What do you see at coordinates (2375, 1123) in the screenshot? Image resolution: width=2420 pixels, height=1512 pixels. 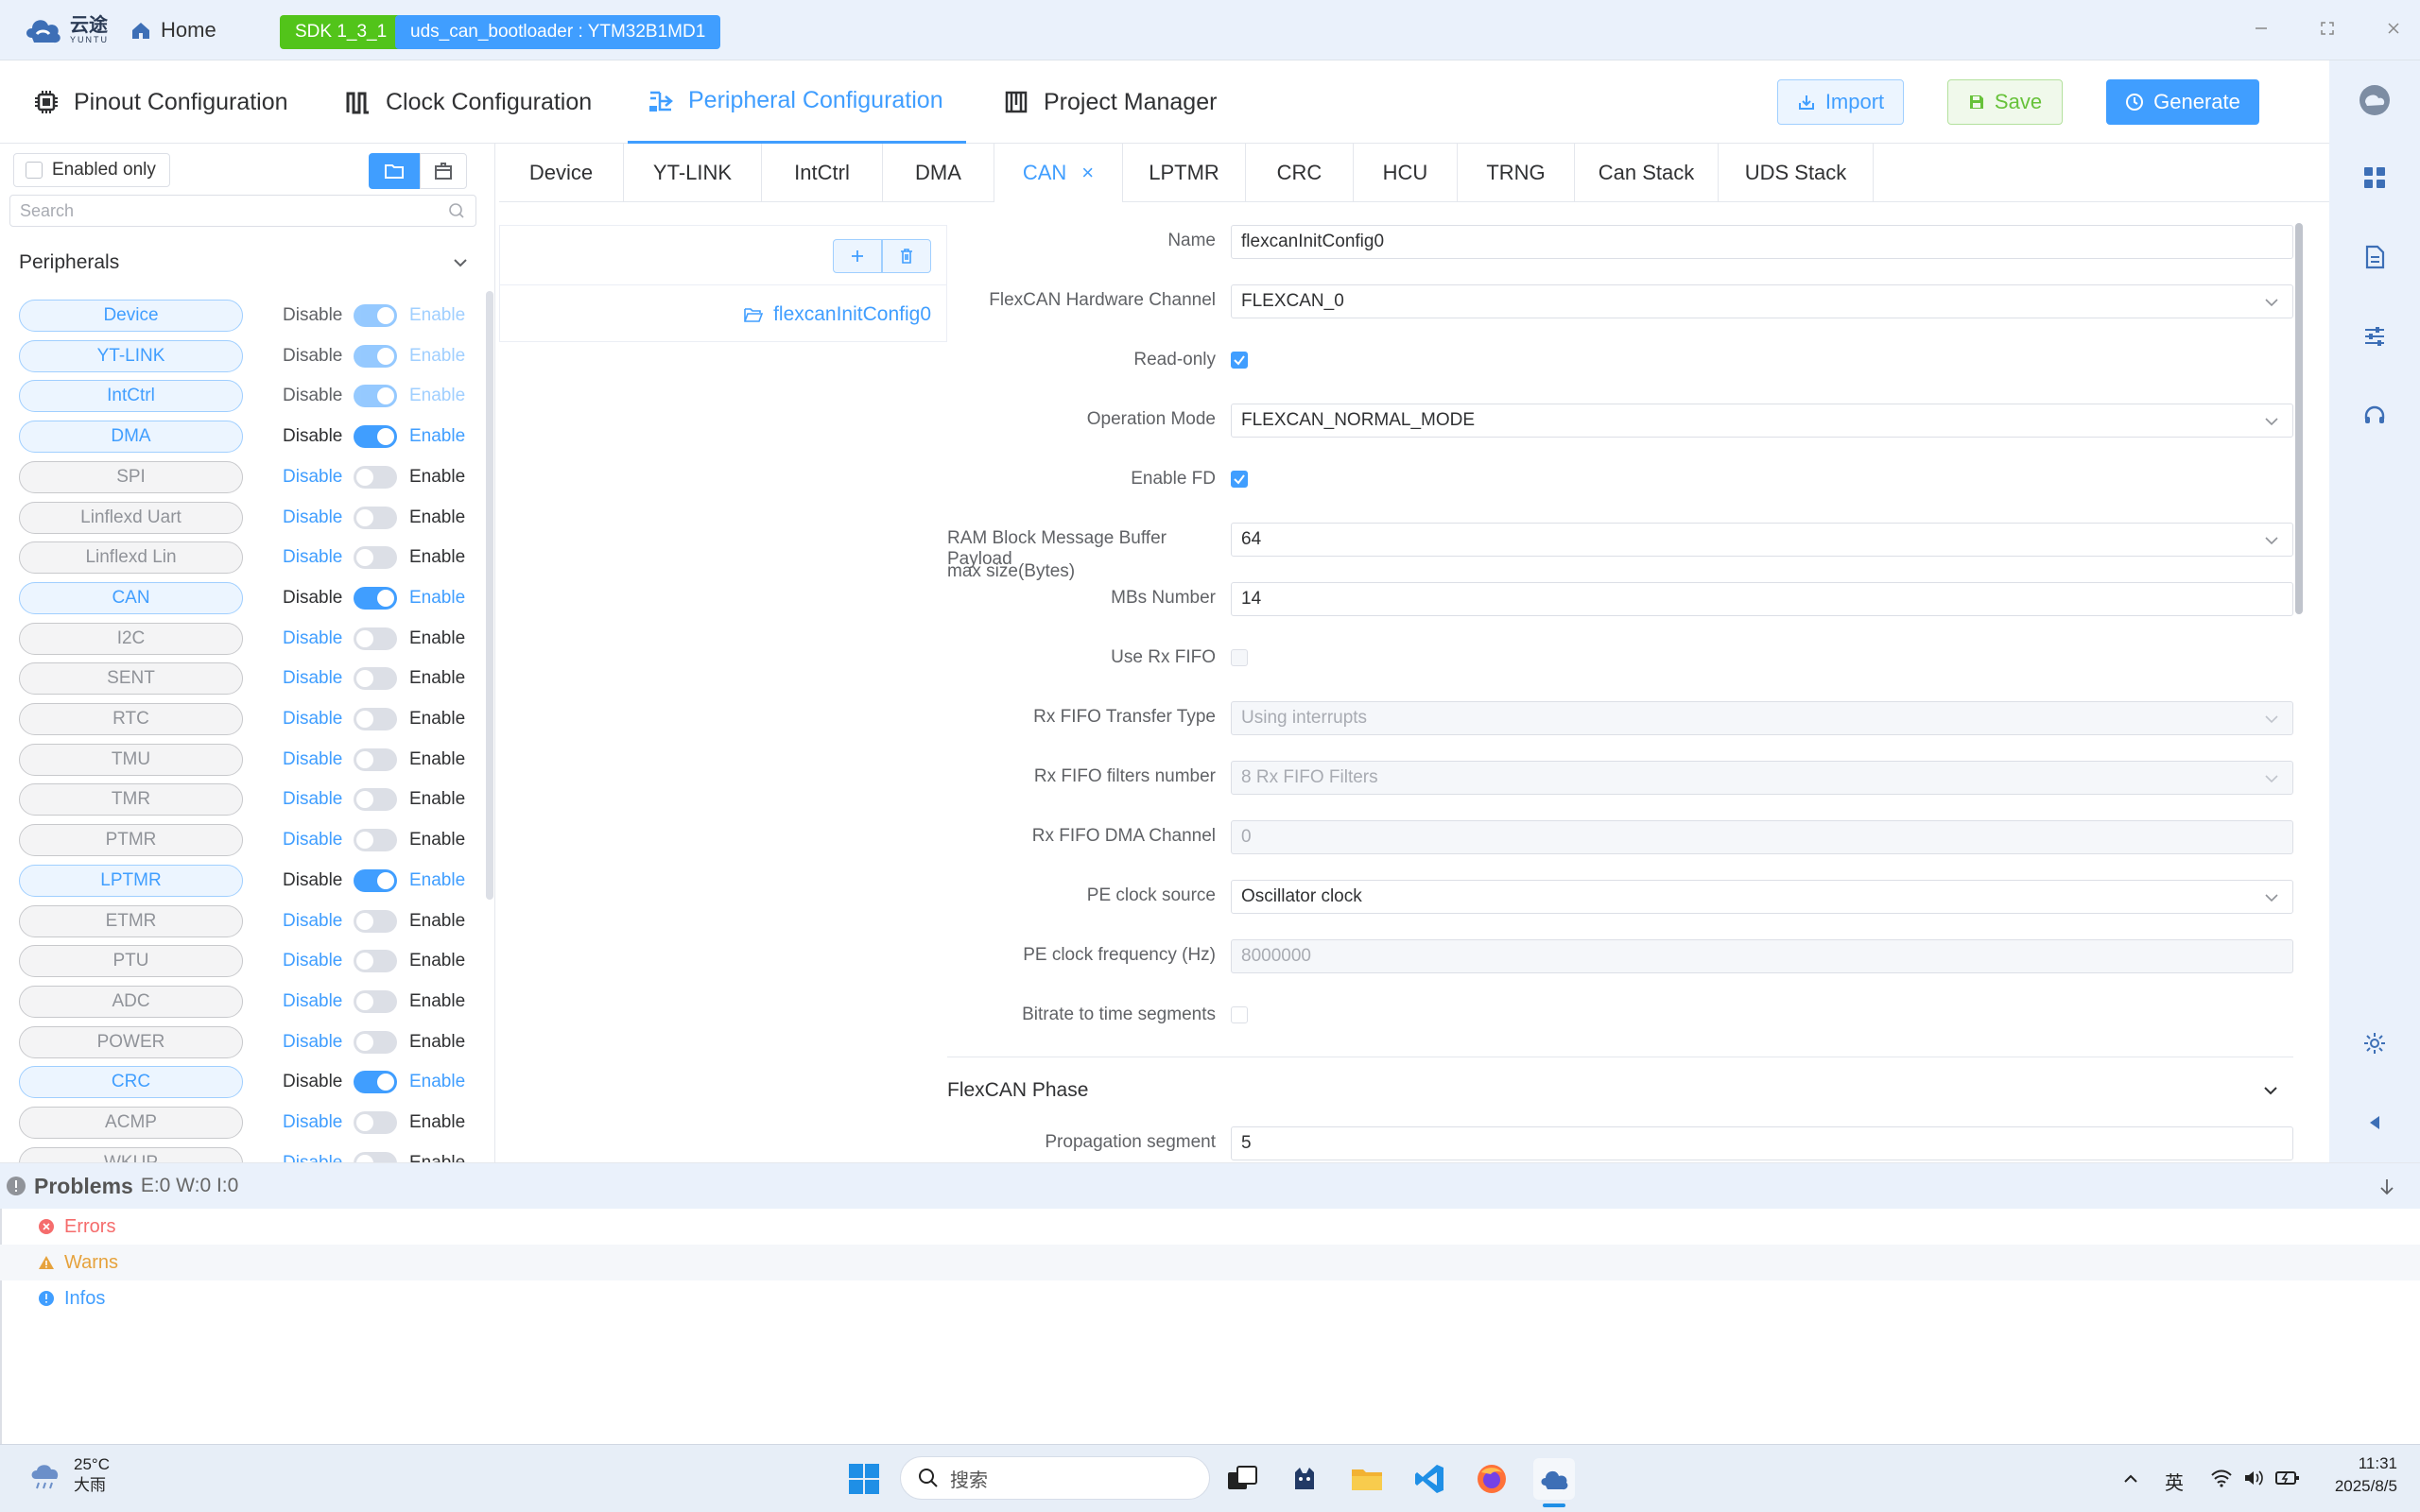 I see `collapse-rail-button` at bounding box center [2375, 1123].